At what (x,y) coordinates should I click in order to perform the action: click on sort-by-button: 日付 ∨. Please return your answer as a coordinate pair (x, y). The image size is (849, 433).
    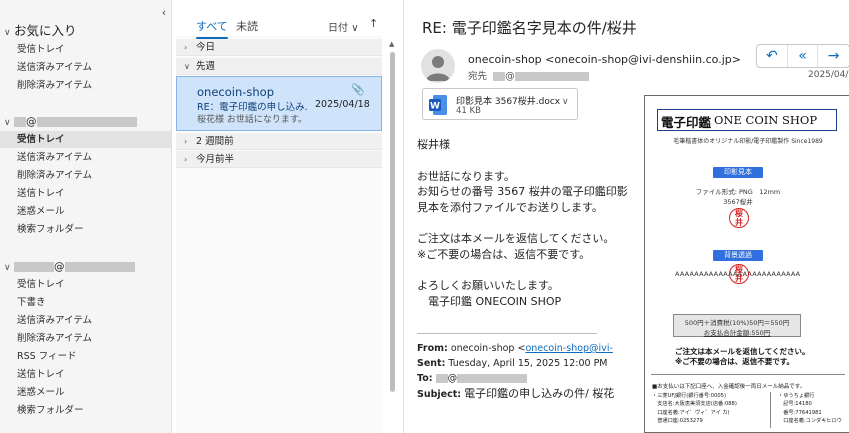
    Looking at the image, I should click on (343, 26).